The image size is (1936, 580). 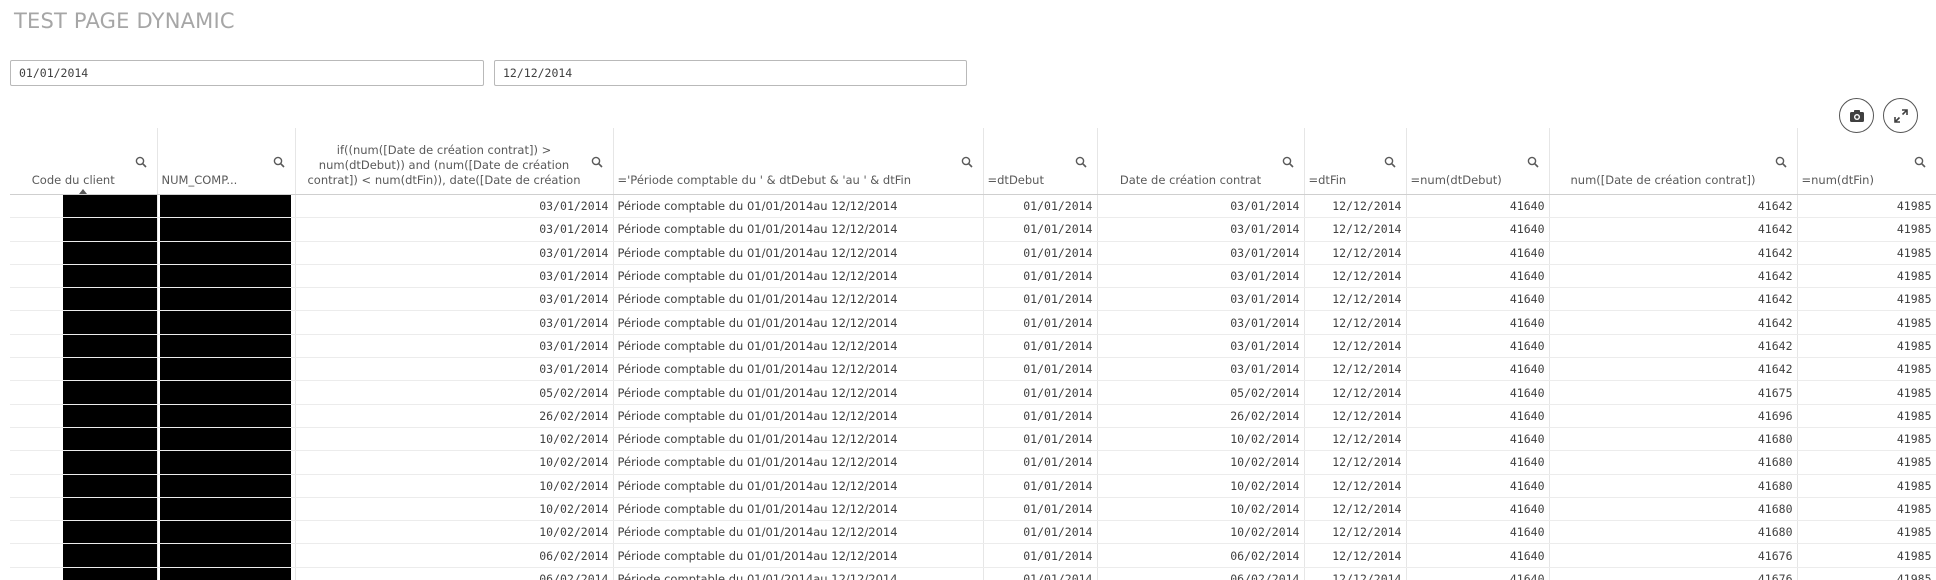 What do you see at coordinates (1900, 115) in the screenshot?
I see `expand-icon` at bounding box center [1900, 115].